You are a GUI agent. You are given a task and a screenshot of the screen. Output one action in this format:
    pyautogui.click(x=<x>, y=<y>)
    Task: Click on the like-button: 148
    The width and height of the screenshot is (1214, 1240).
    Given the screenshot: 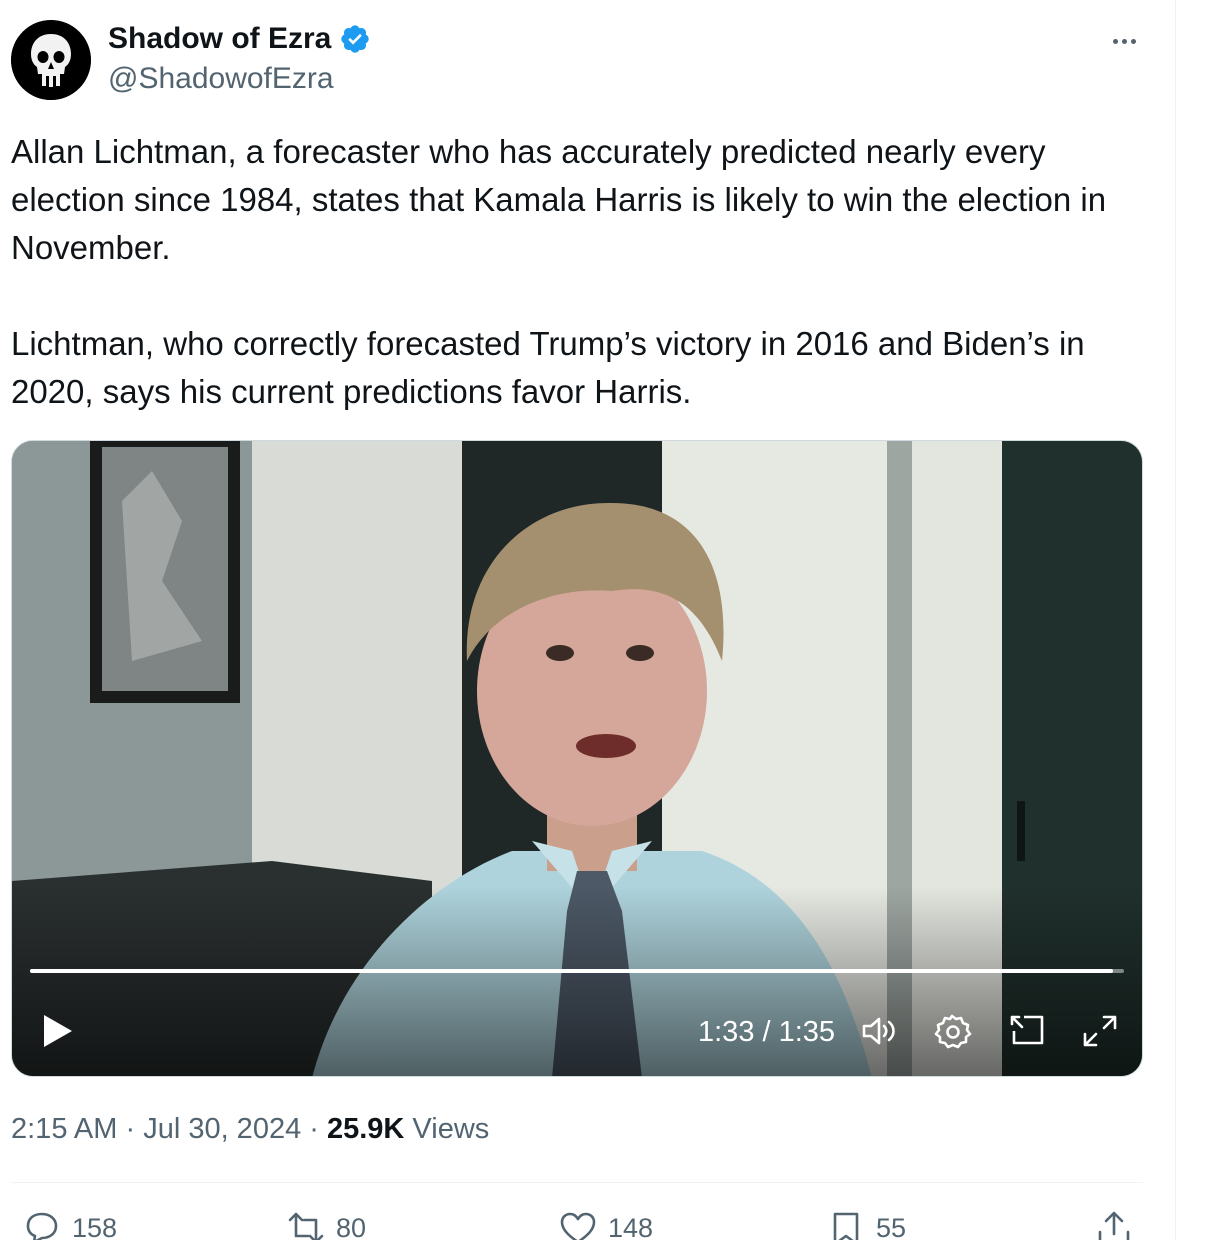 What is the action you would take?
    pyautogui.click(x=604, y=1223)
    